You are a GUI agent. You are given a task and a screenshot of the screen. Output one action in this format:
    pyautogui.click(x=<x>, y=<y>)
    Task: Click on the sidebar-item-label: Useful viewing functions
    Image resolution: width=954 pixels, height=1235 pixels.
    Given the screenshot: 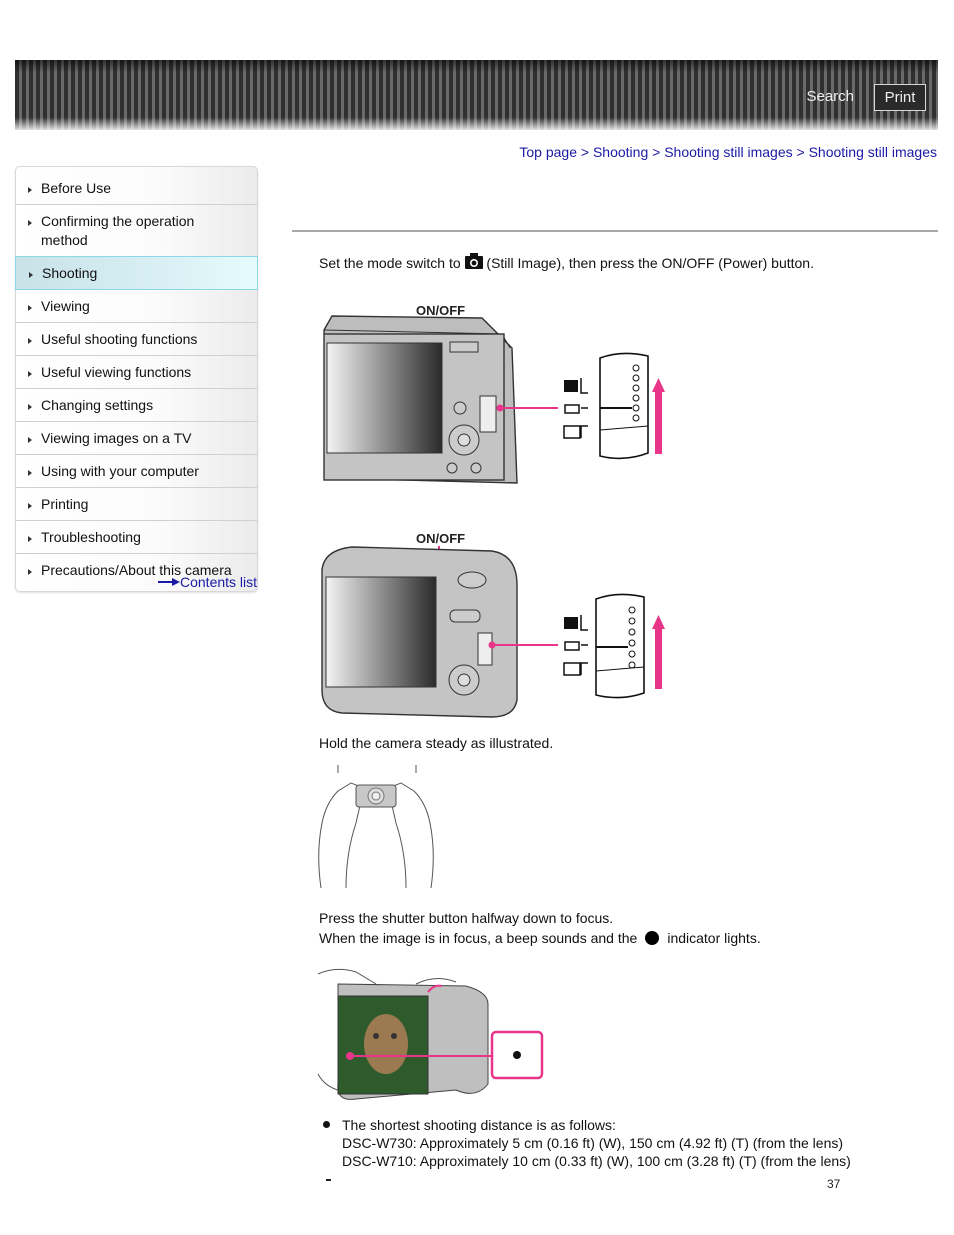 What is the action you would take?
    pyautogui.click(x=116, y=372)
    